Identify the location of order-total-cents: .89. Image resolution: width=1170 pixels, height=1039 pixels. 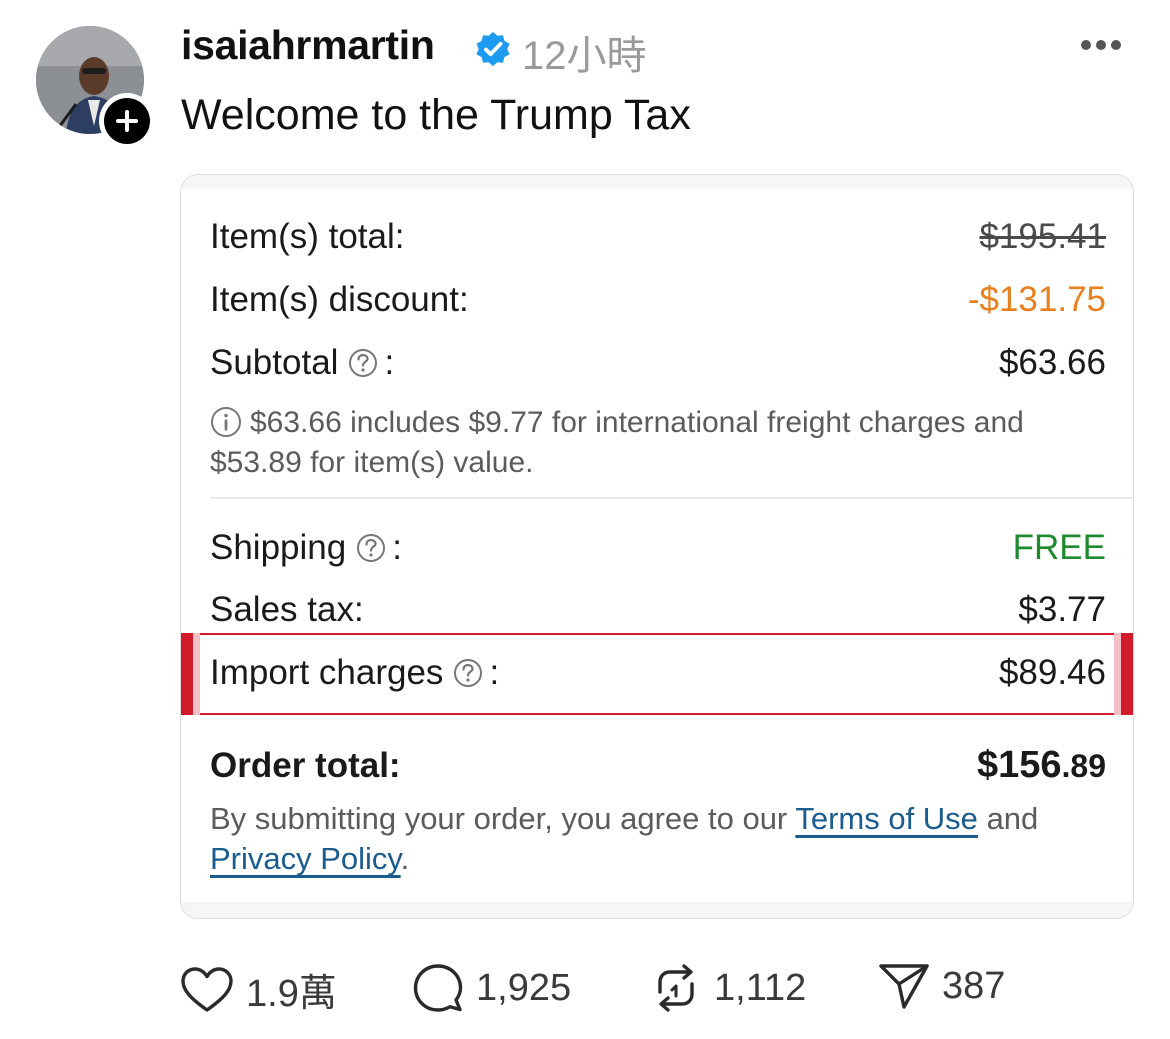
(1083, 766).